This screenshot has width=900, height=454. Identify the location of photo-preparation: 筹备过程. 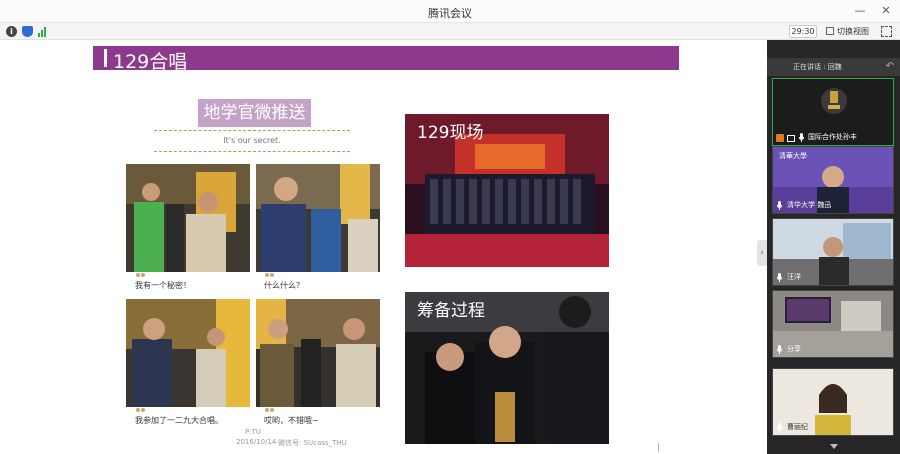
(507, 368).